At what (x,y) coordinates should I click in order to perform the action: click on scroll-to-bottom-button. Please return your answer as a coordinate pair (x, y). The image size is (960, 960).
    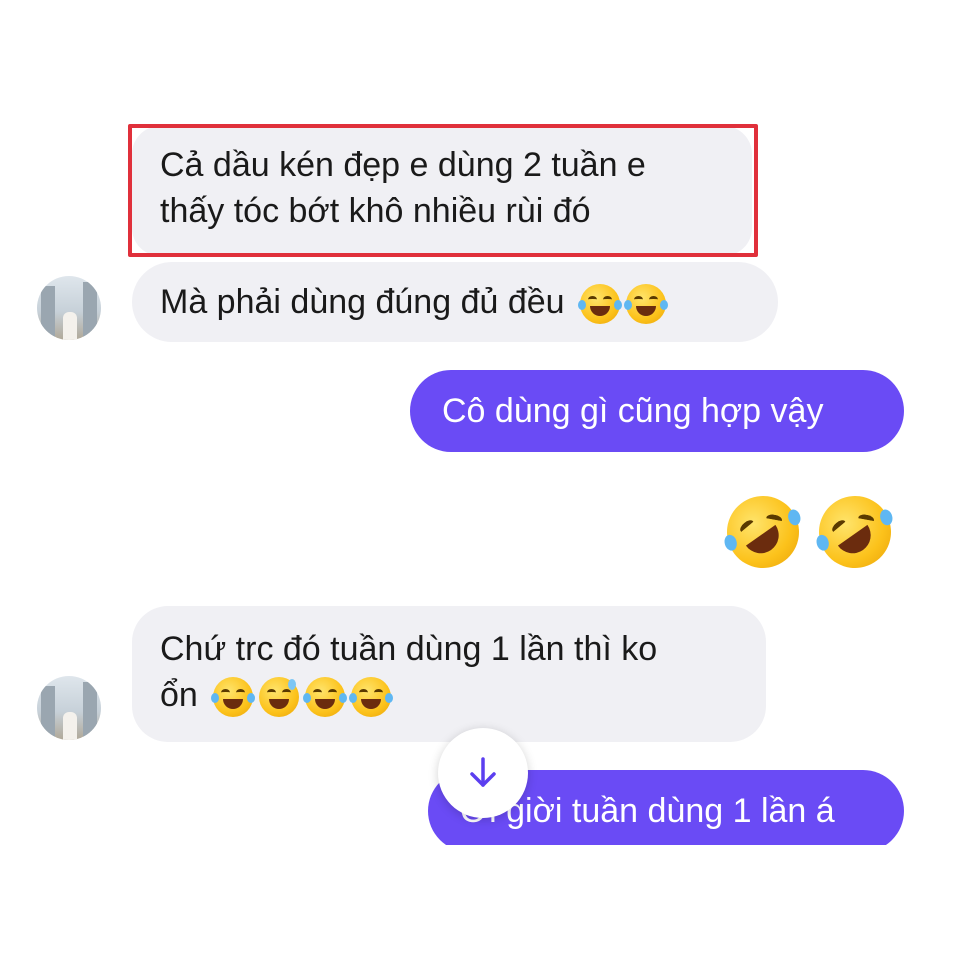
    Looking at the image, I should click on (483, 773).